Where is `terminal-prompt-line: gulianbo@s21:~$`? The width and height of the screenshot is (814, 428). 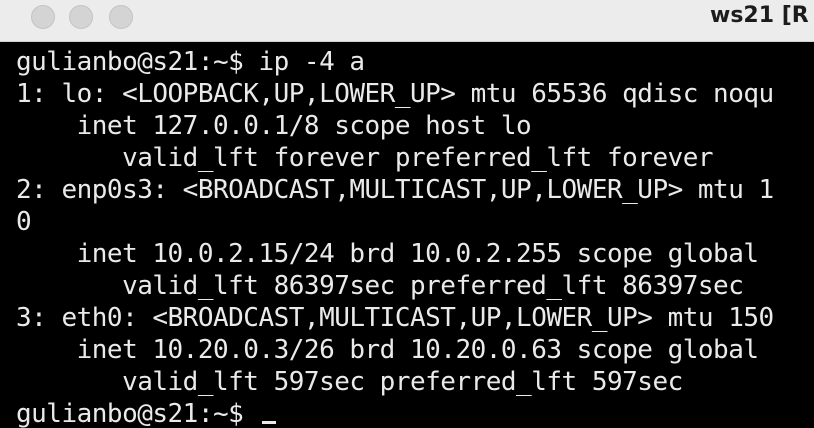 terminal-prompt-line: gulianbo@s21:~$ is located at coordinates (146, 413).